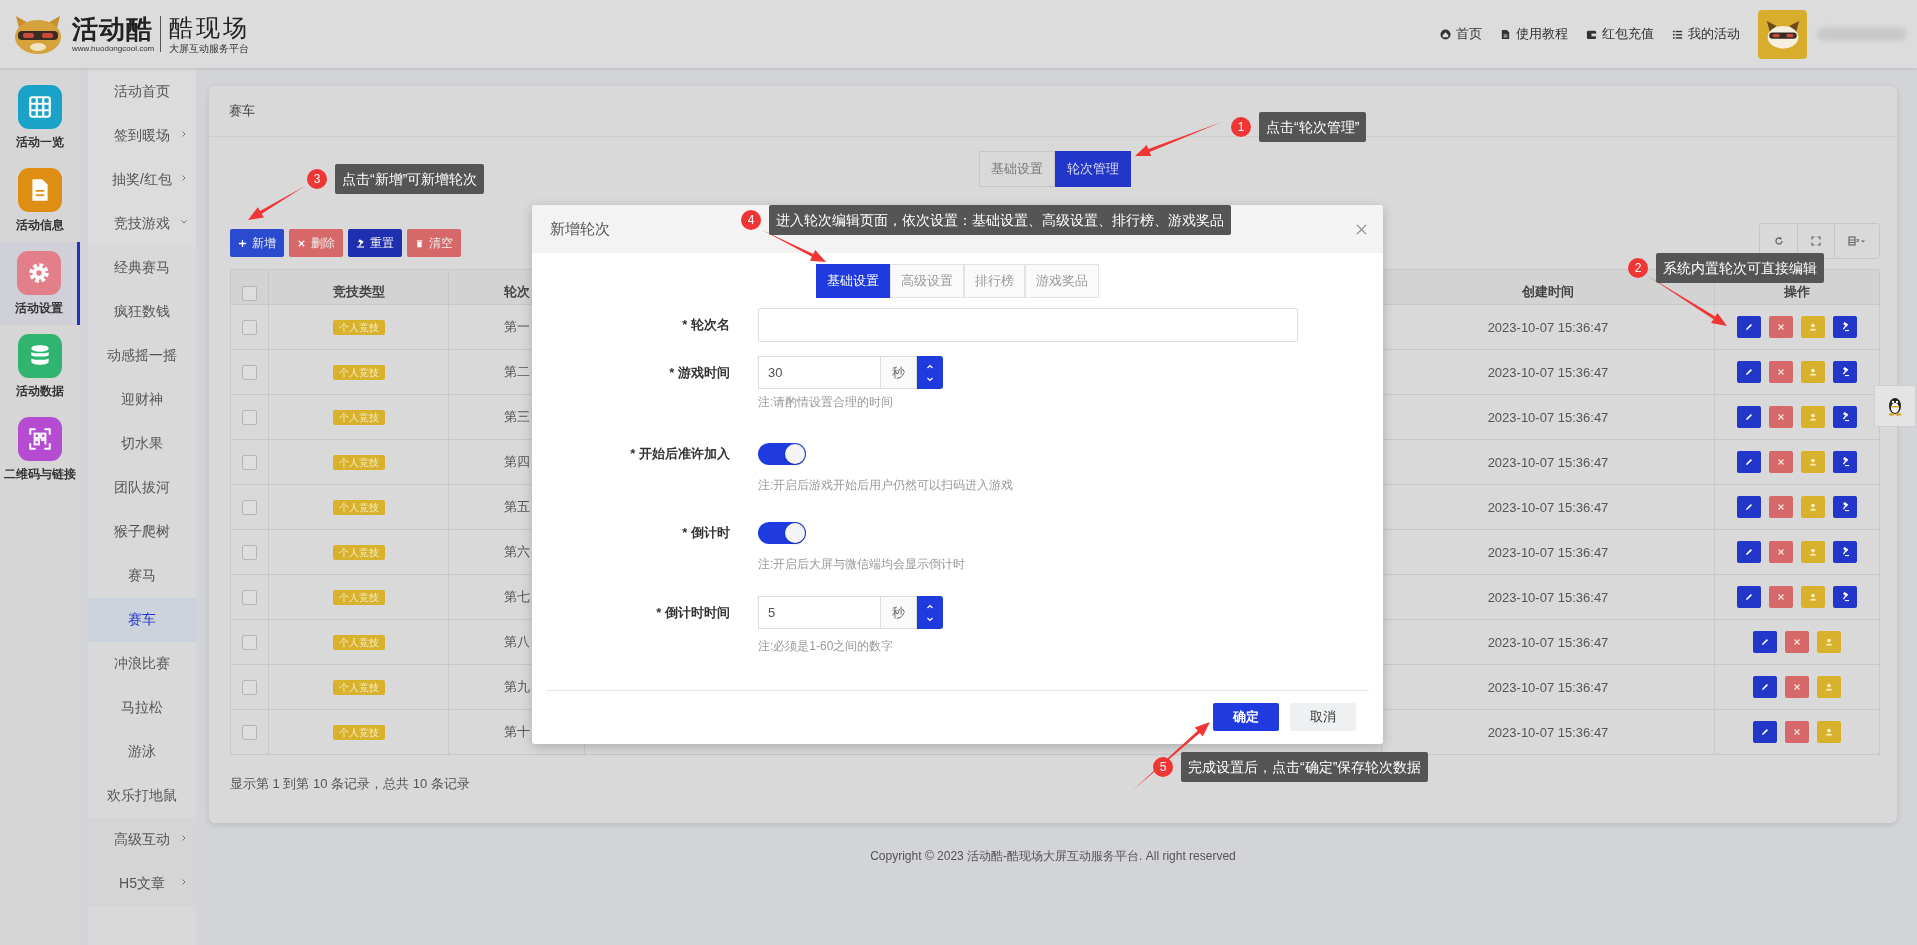 The image size is (1917, 945). Describe the element at coordinates (142, 840) in the screenshot. I see `menu-item: 高级互动` at that location.